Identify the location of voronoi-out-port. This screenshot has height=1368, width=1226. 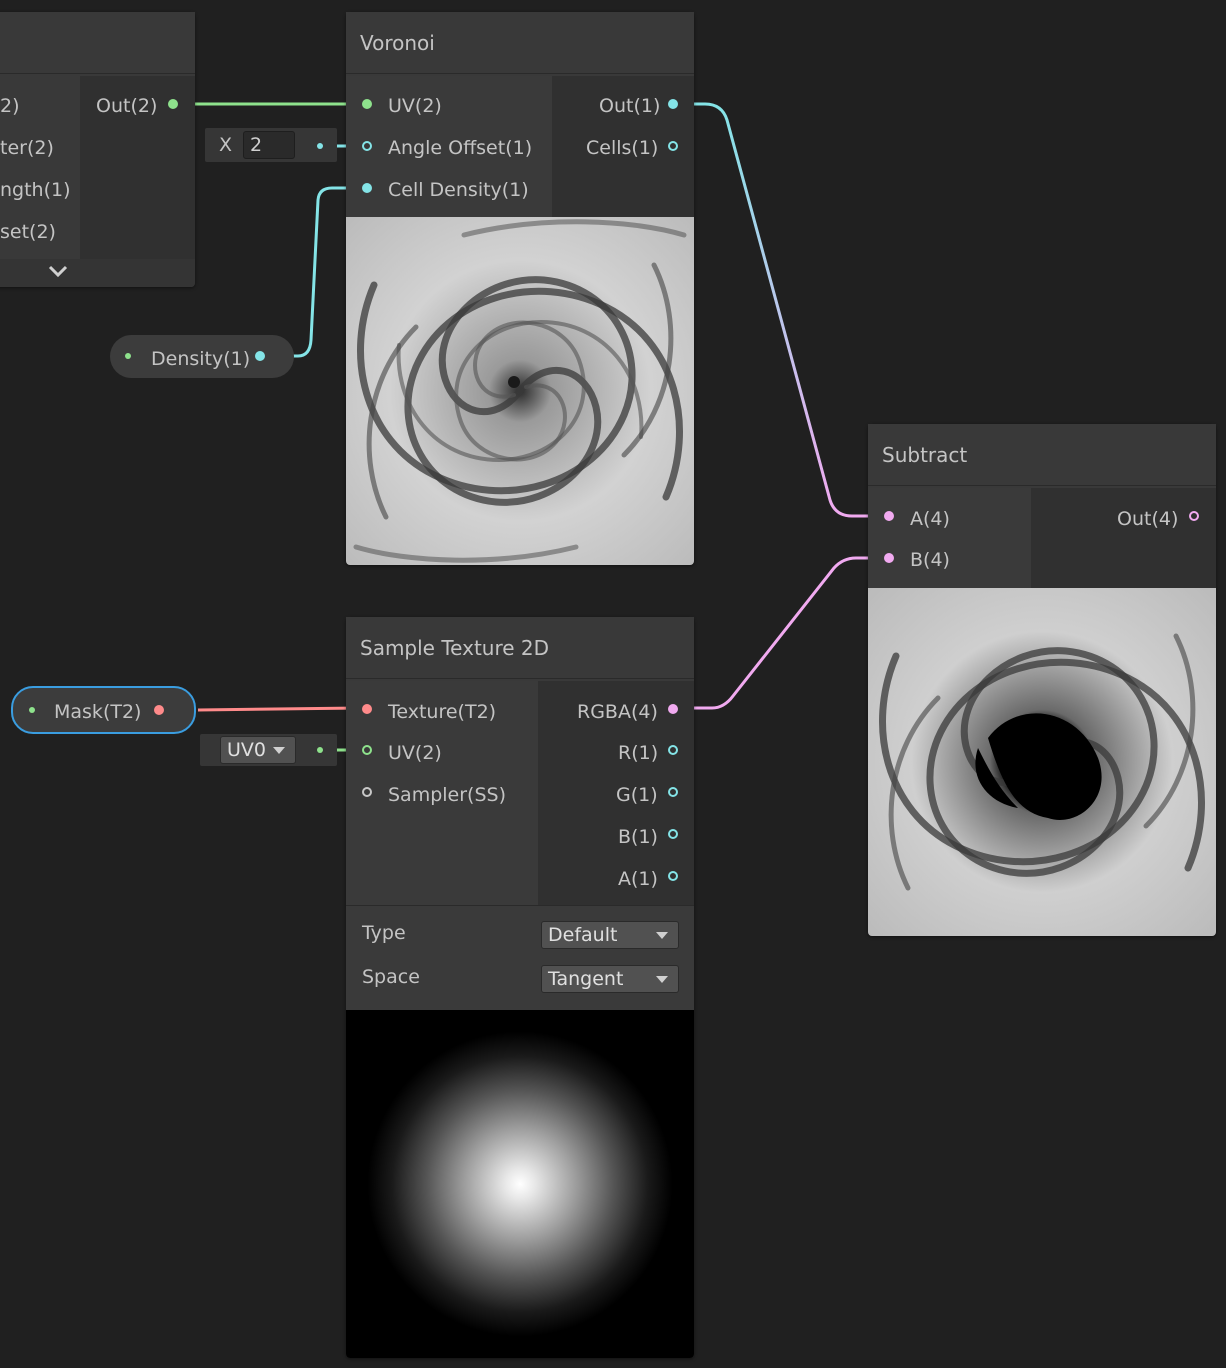
(673, 104).